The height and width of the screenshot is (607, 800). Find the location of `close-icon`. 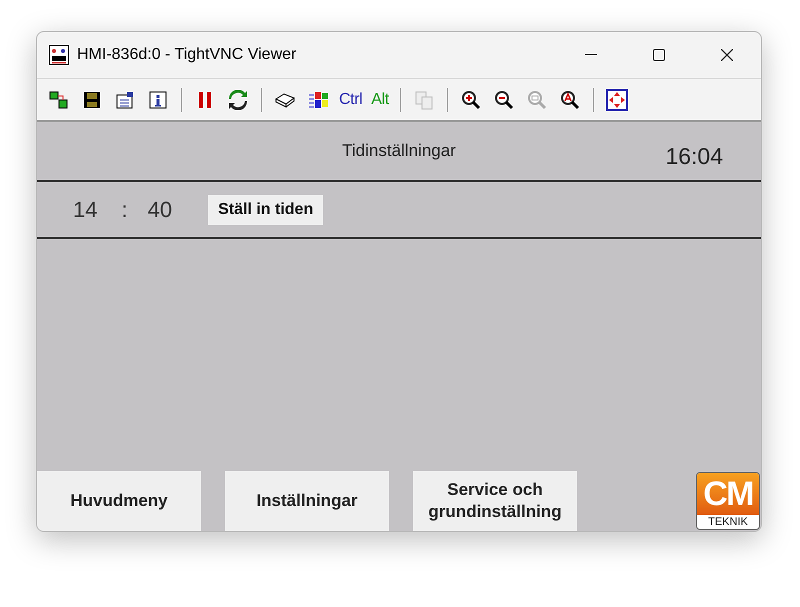

close-icon is located at coordinates (727, 55).